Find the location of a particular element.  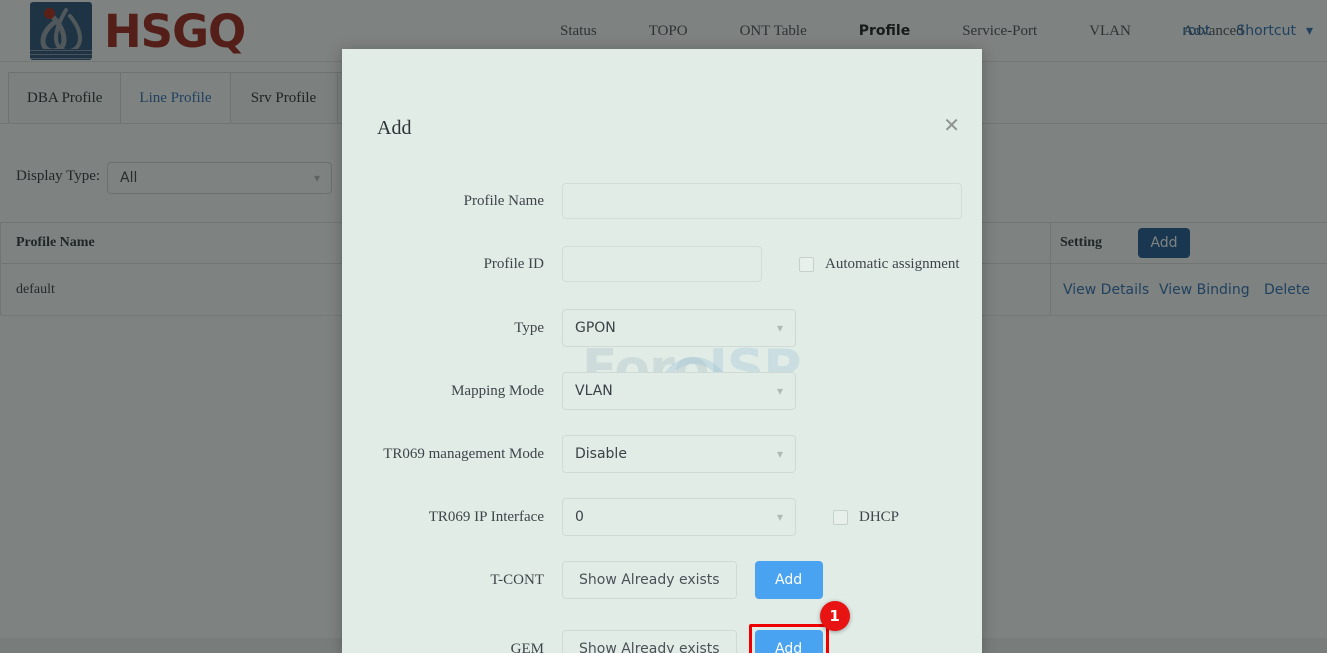

mapping-mode-value: VLAN is located at coordinates (594, 391).